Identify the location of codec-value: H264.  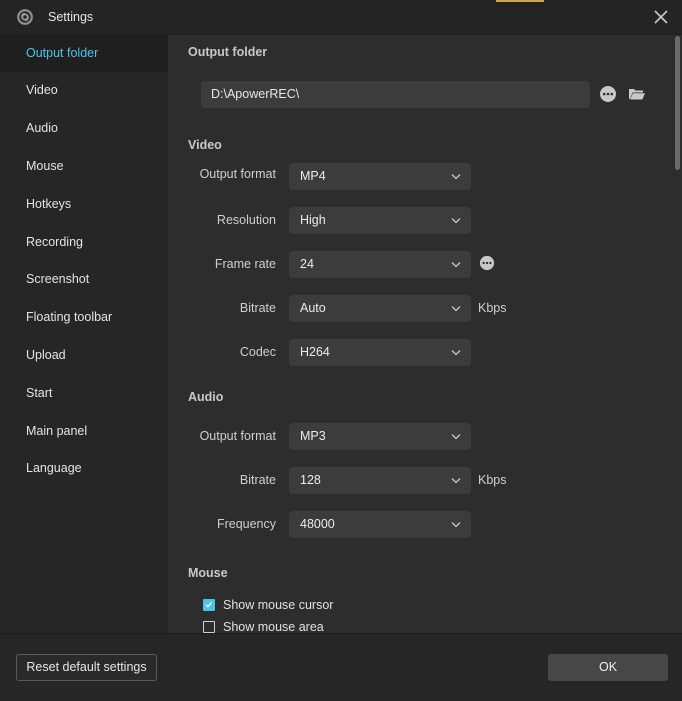
(315, 352).